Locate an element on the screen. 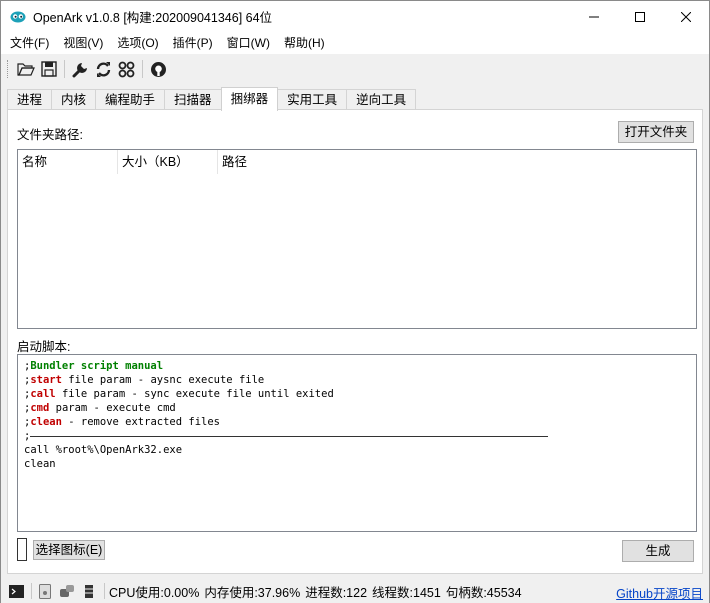  refresh-icon is located at coordinates (103, 69).